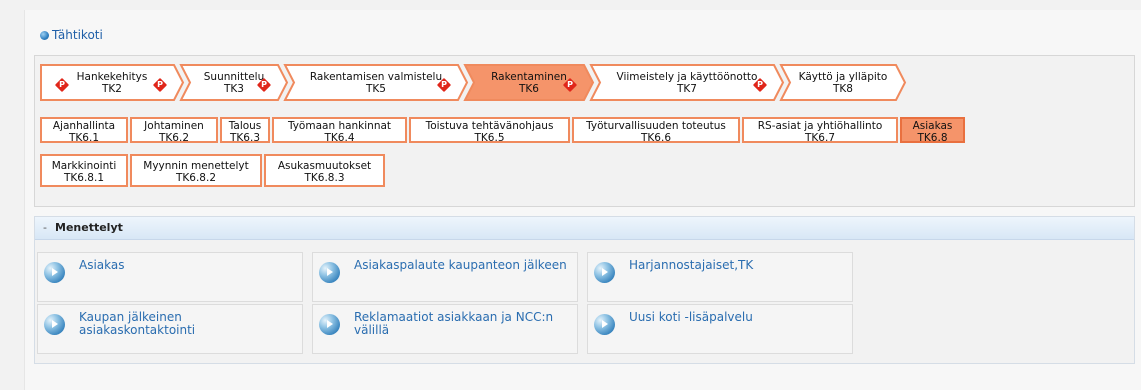  What do you see at coordinates (445, 277) in the screenshot?
I see `method-card: Asiakaspalaute kaupanteon jälkeen` at bounding box center [445, 277].